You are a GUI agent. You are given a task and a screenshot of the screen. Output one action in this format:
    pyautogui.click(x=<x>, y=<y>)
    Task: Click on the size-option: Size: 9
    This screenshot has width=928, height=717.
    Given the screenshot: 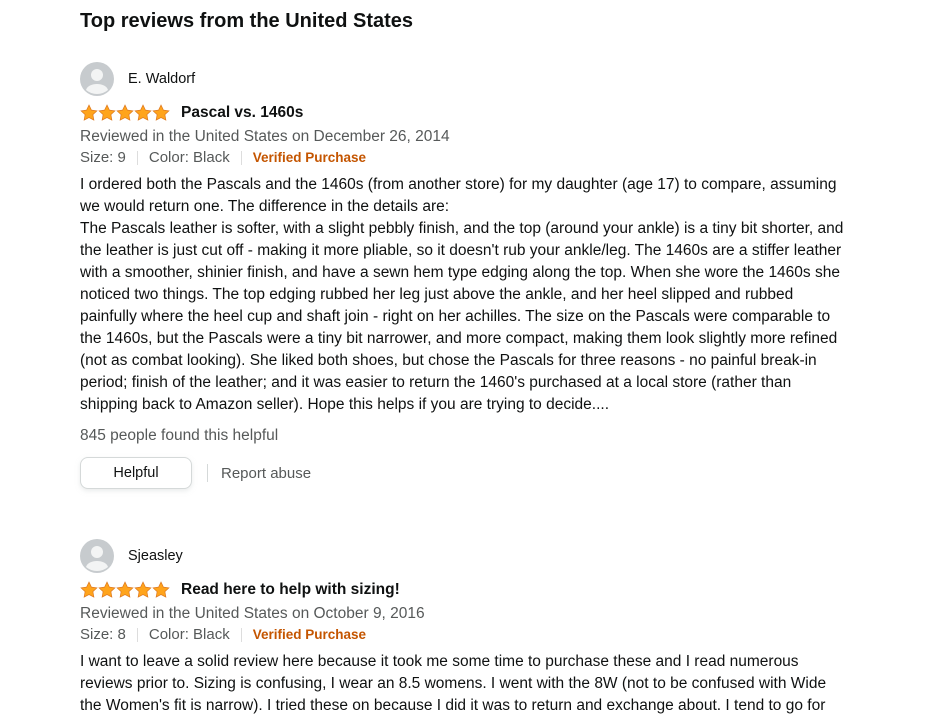 What is the action you would take?
    pyautogui.click(x=103, y=158)
    